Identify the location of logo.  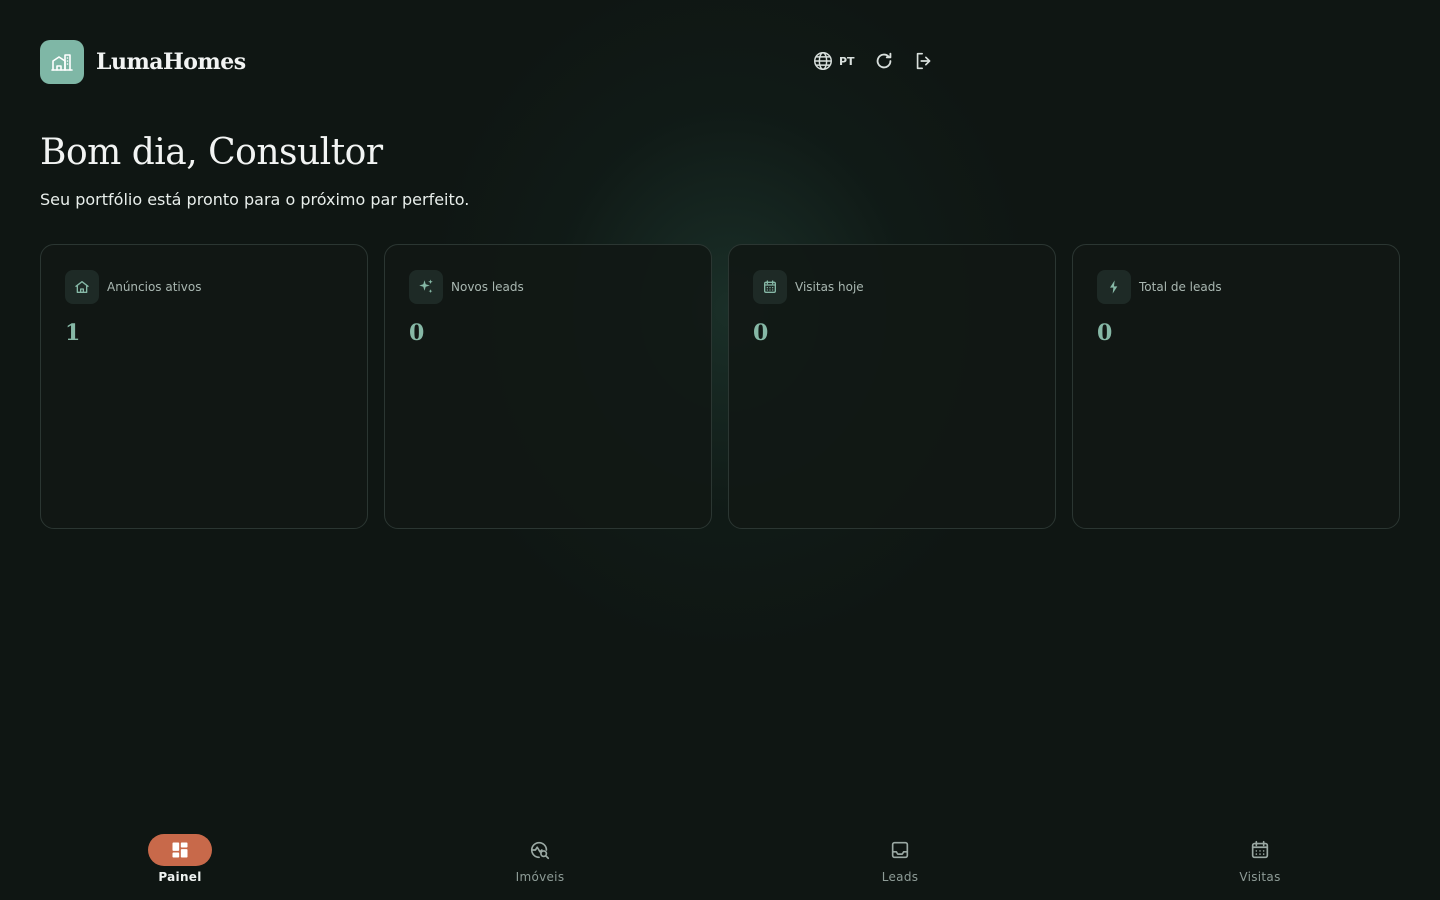
(62, 62).